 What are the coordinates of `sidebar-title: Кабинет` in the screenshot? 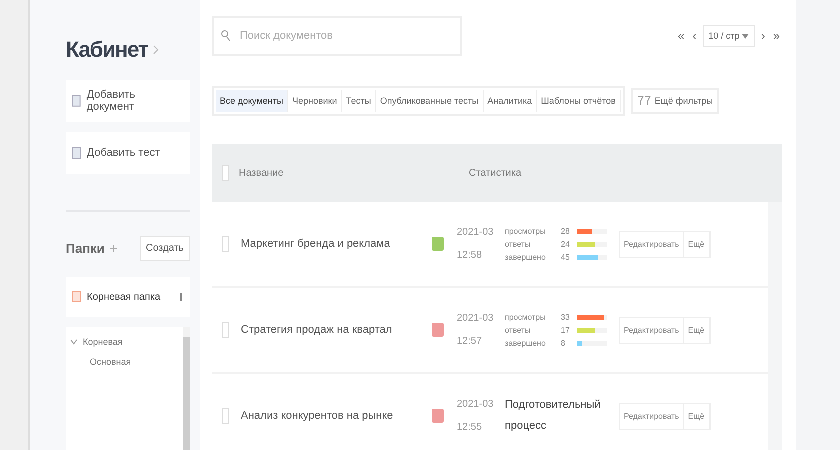 It's located at (107, 50).